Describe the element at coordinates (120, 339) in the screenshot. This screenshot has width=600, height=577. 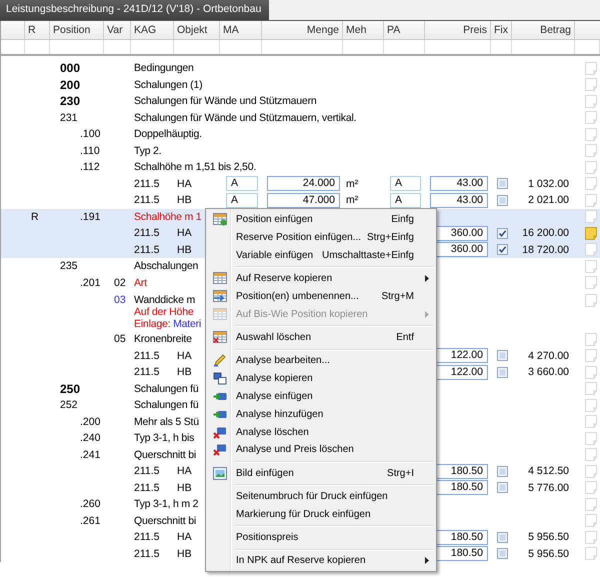
I see `variant-number: 05` at that location.